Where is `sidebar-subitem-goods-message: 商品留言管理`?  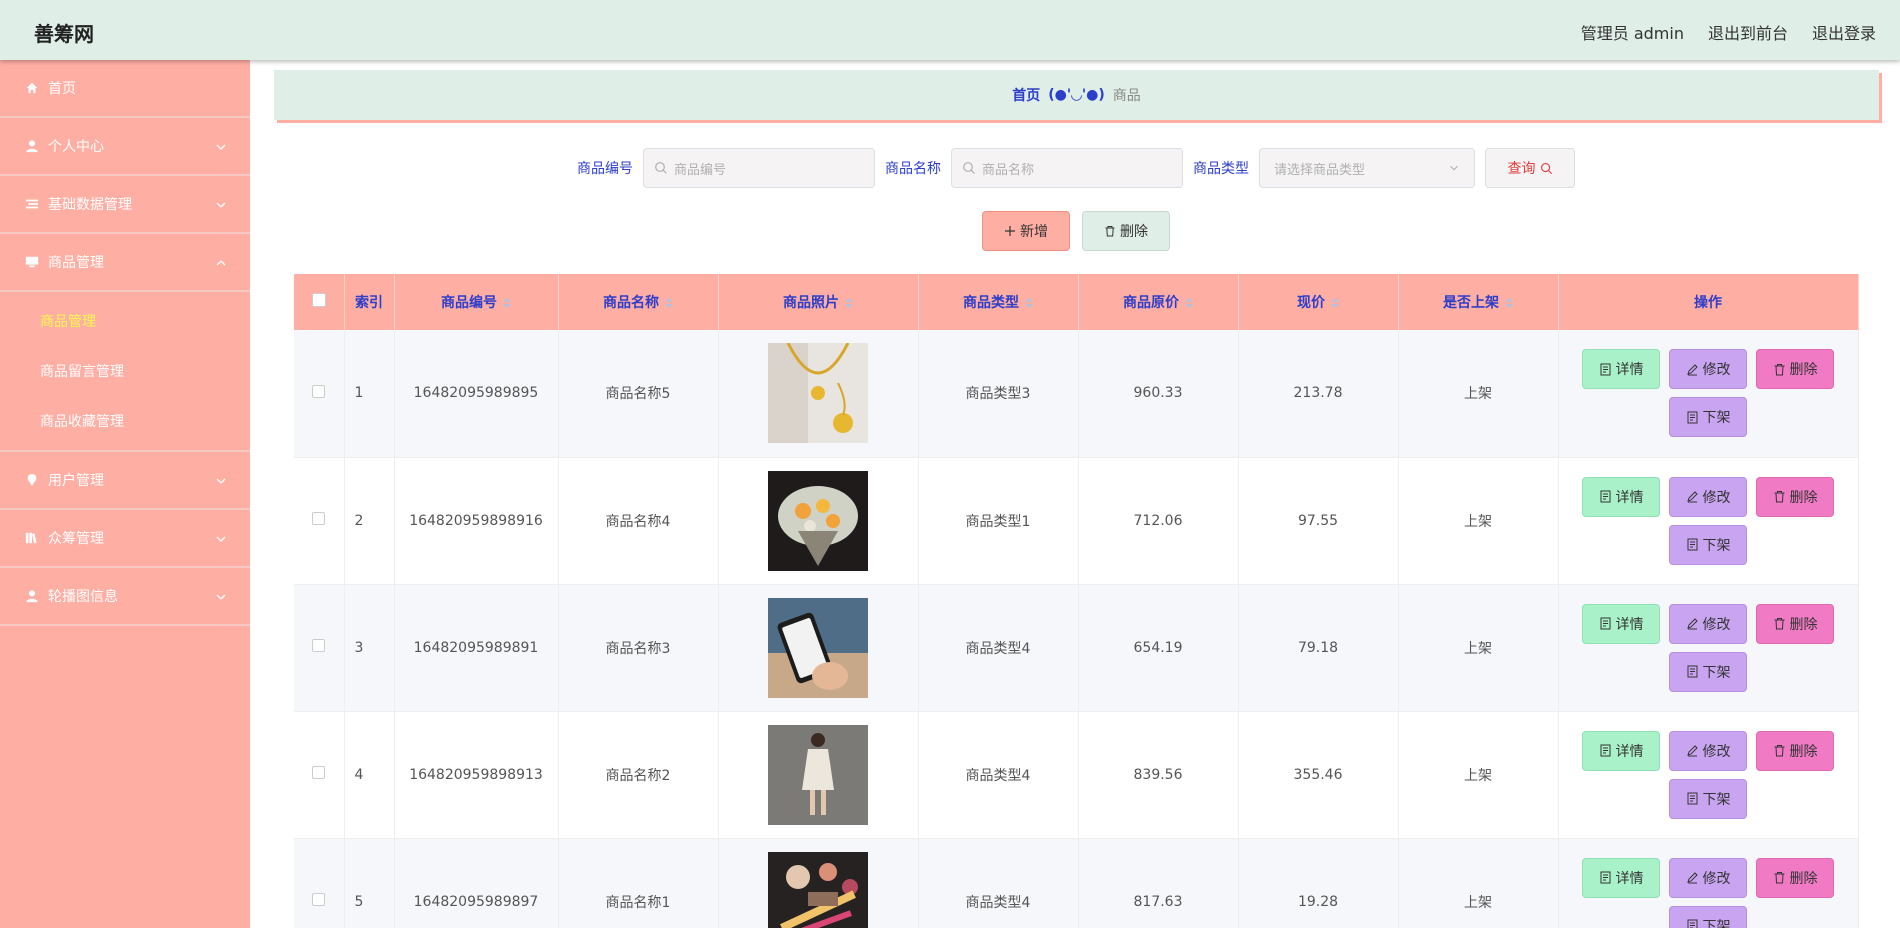
sidebar-subitem-goods-message: 商品留言管理 is located at coordinates (125, 371).